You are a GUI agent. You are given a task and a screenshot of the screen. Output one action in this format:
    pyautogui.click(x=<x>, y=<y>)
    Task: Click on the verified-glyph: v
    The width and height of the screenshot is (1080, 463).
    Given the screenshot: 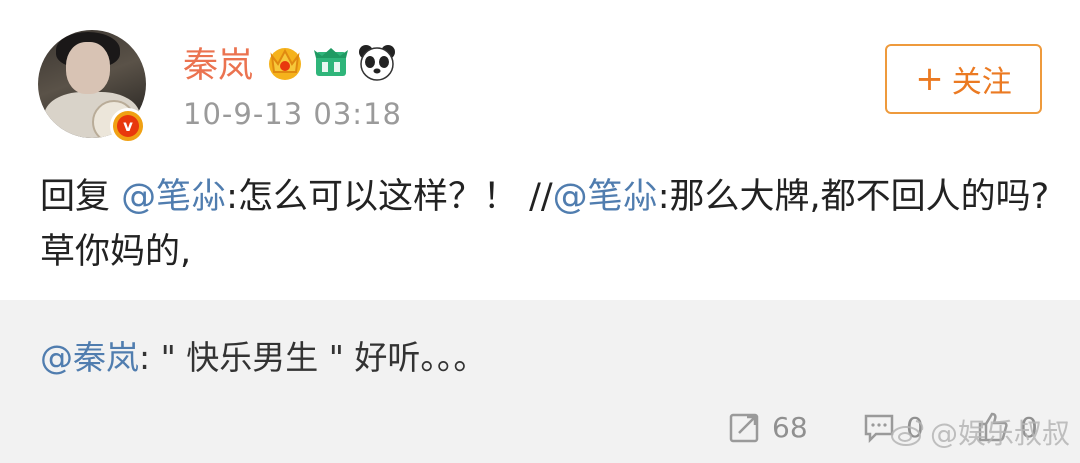 What is the action you would take?
    pyautogui.click(x=128, y=126)
    